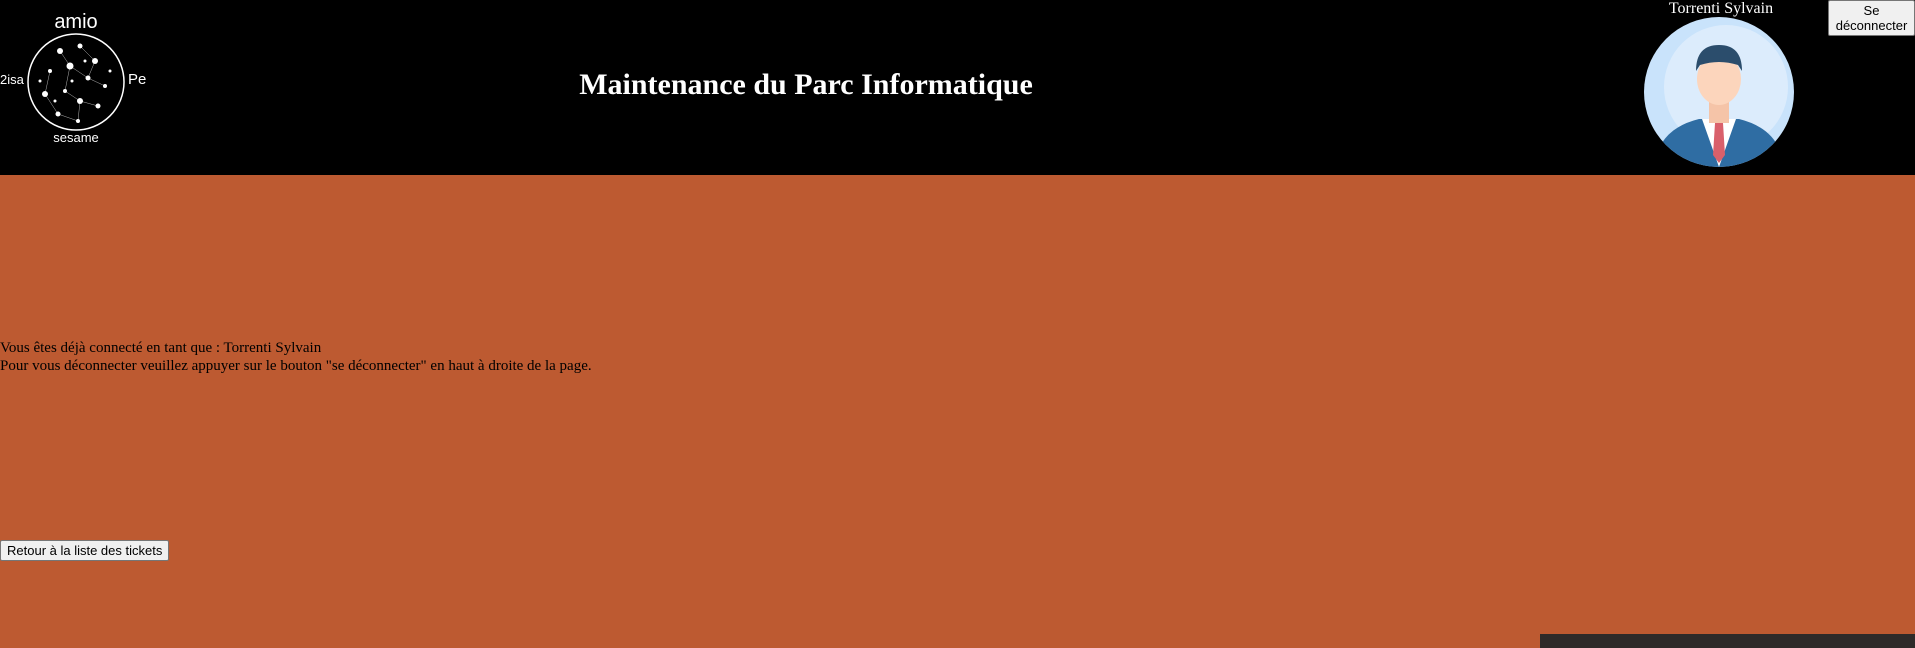 The image size is (1915, 648). What do you see at coordinates (85, 550) in the screenshot?
I see `back-to-tickets-button: Retour à la liste des tickets` at bounding box center [85, 550].